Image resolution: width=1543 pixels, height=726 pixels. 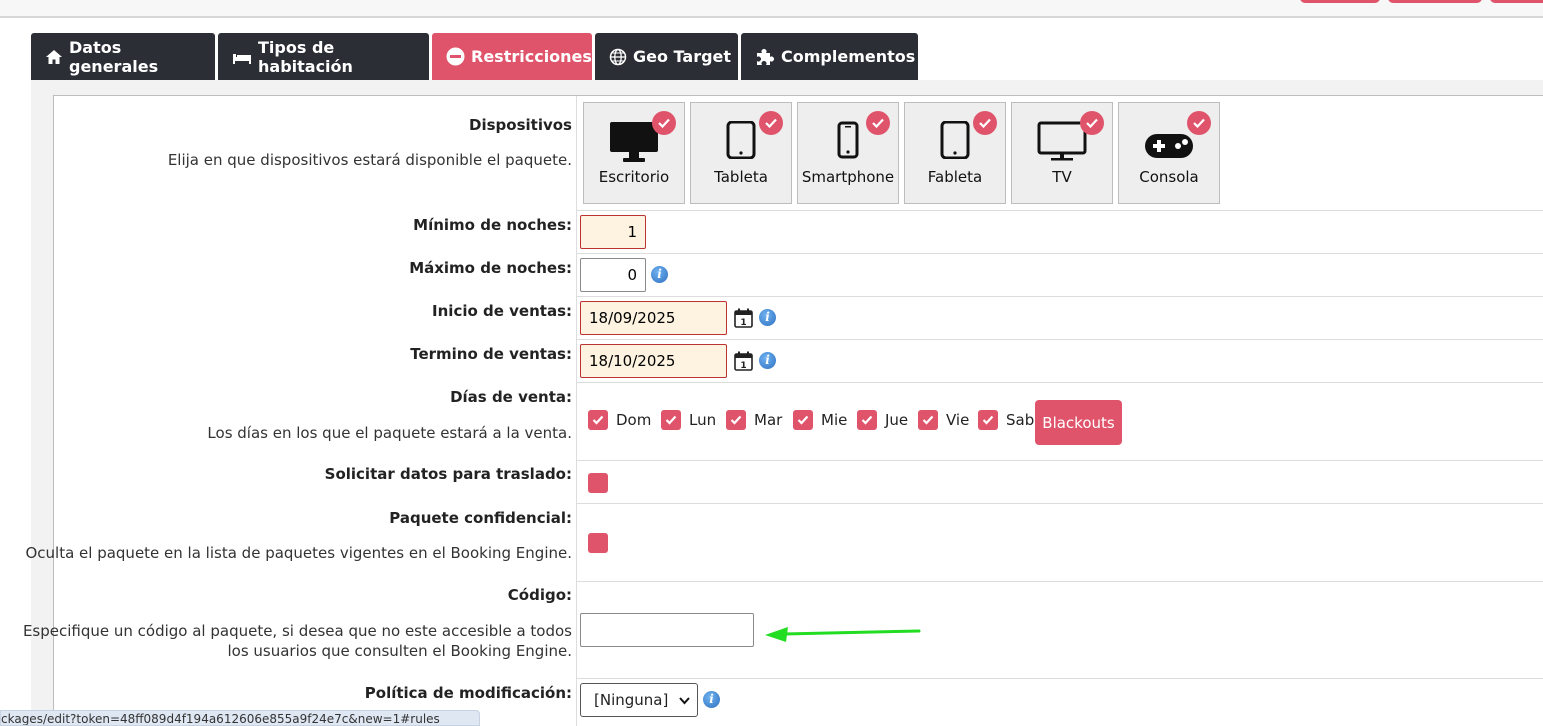 I want to click on tab-complementos: Complementos, so click(x=829, y=56).